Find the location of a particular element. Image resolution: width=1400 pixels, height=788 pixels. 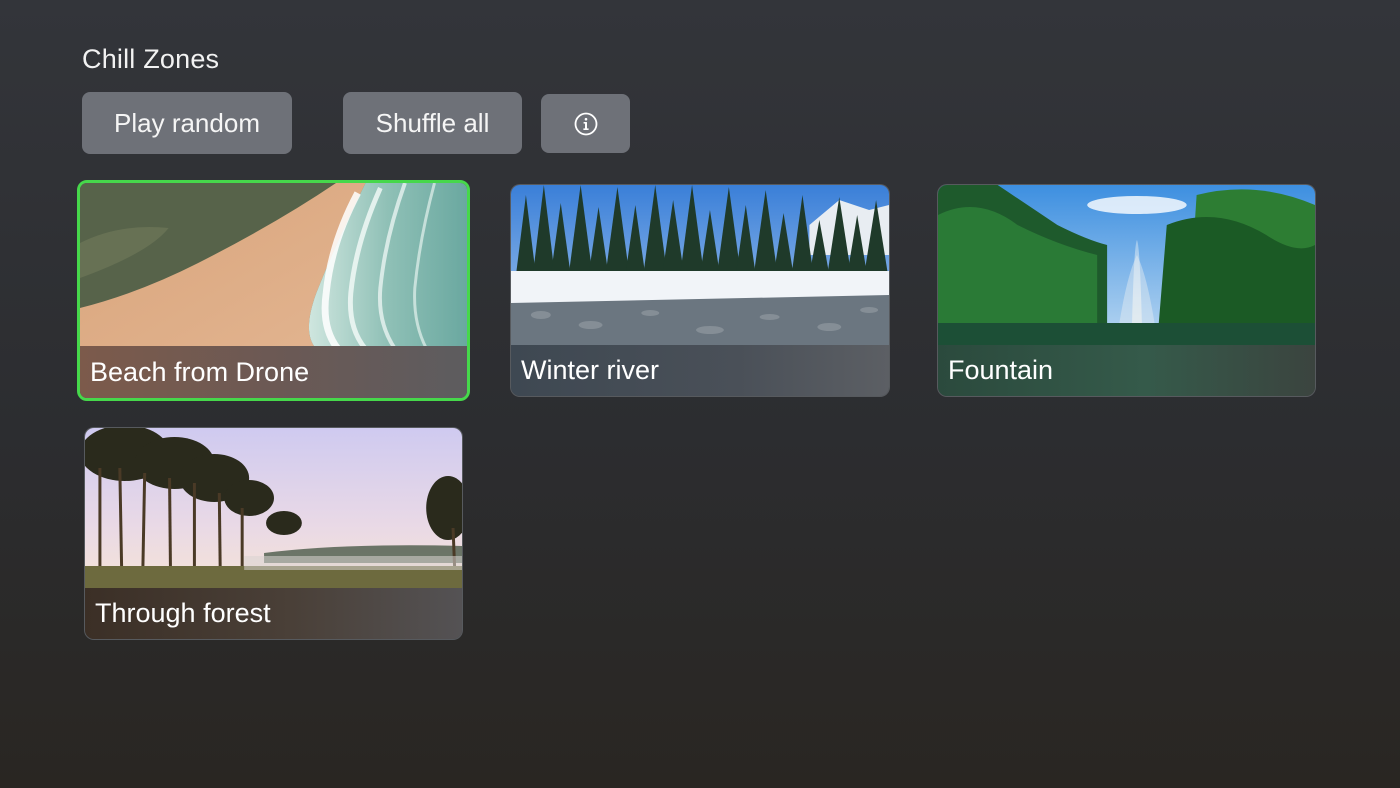

video-card-fountain: Fountain is located at coordinates (1126, 290).